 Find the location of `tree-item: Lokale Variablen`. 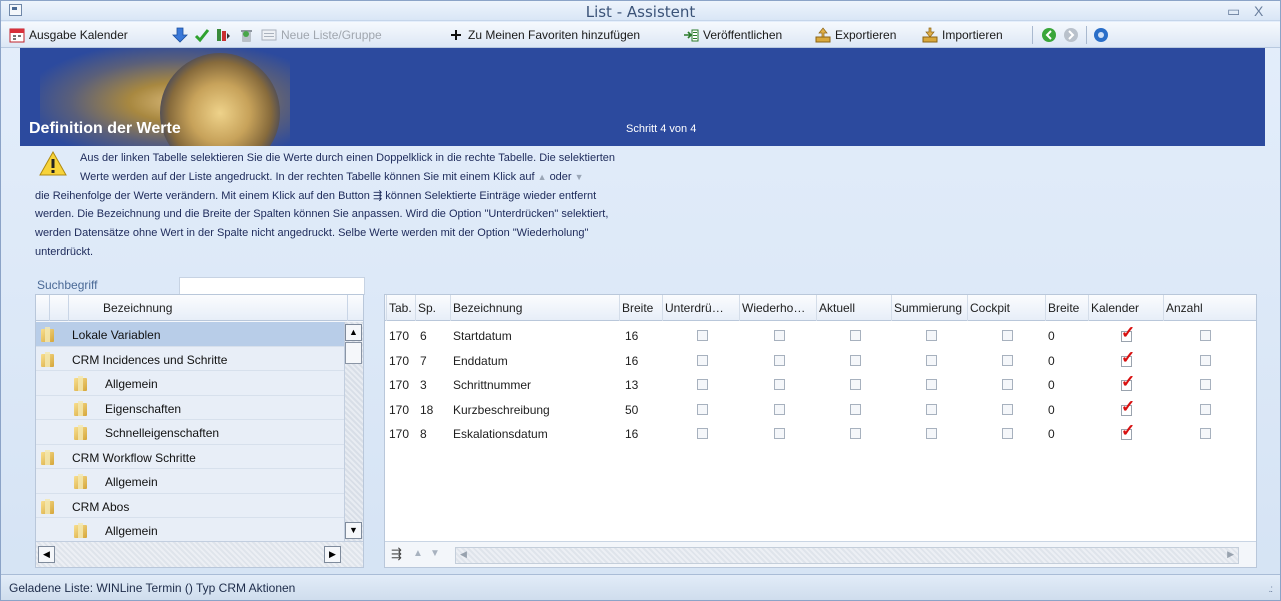

tree-item: Lokale Variablen is located at coordinates (190, 334).